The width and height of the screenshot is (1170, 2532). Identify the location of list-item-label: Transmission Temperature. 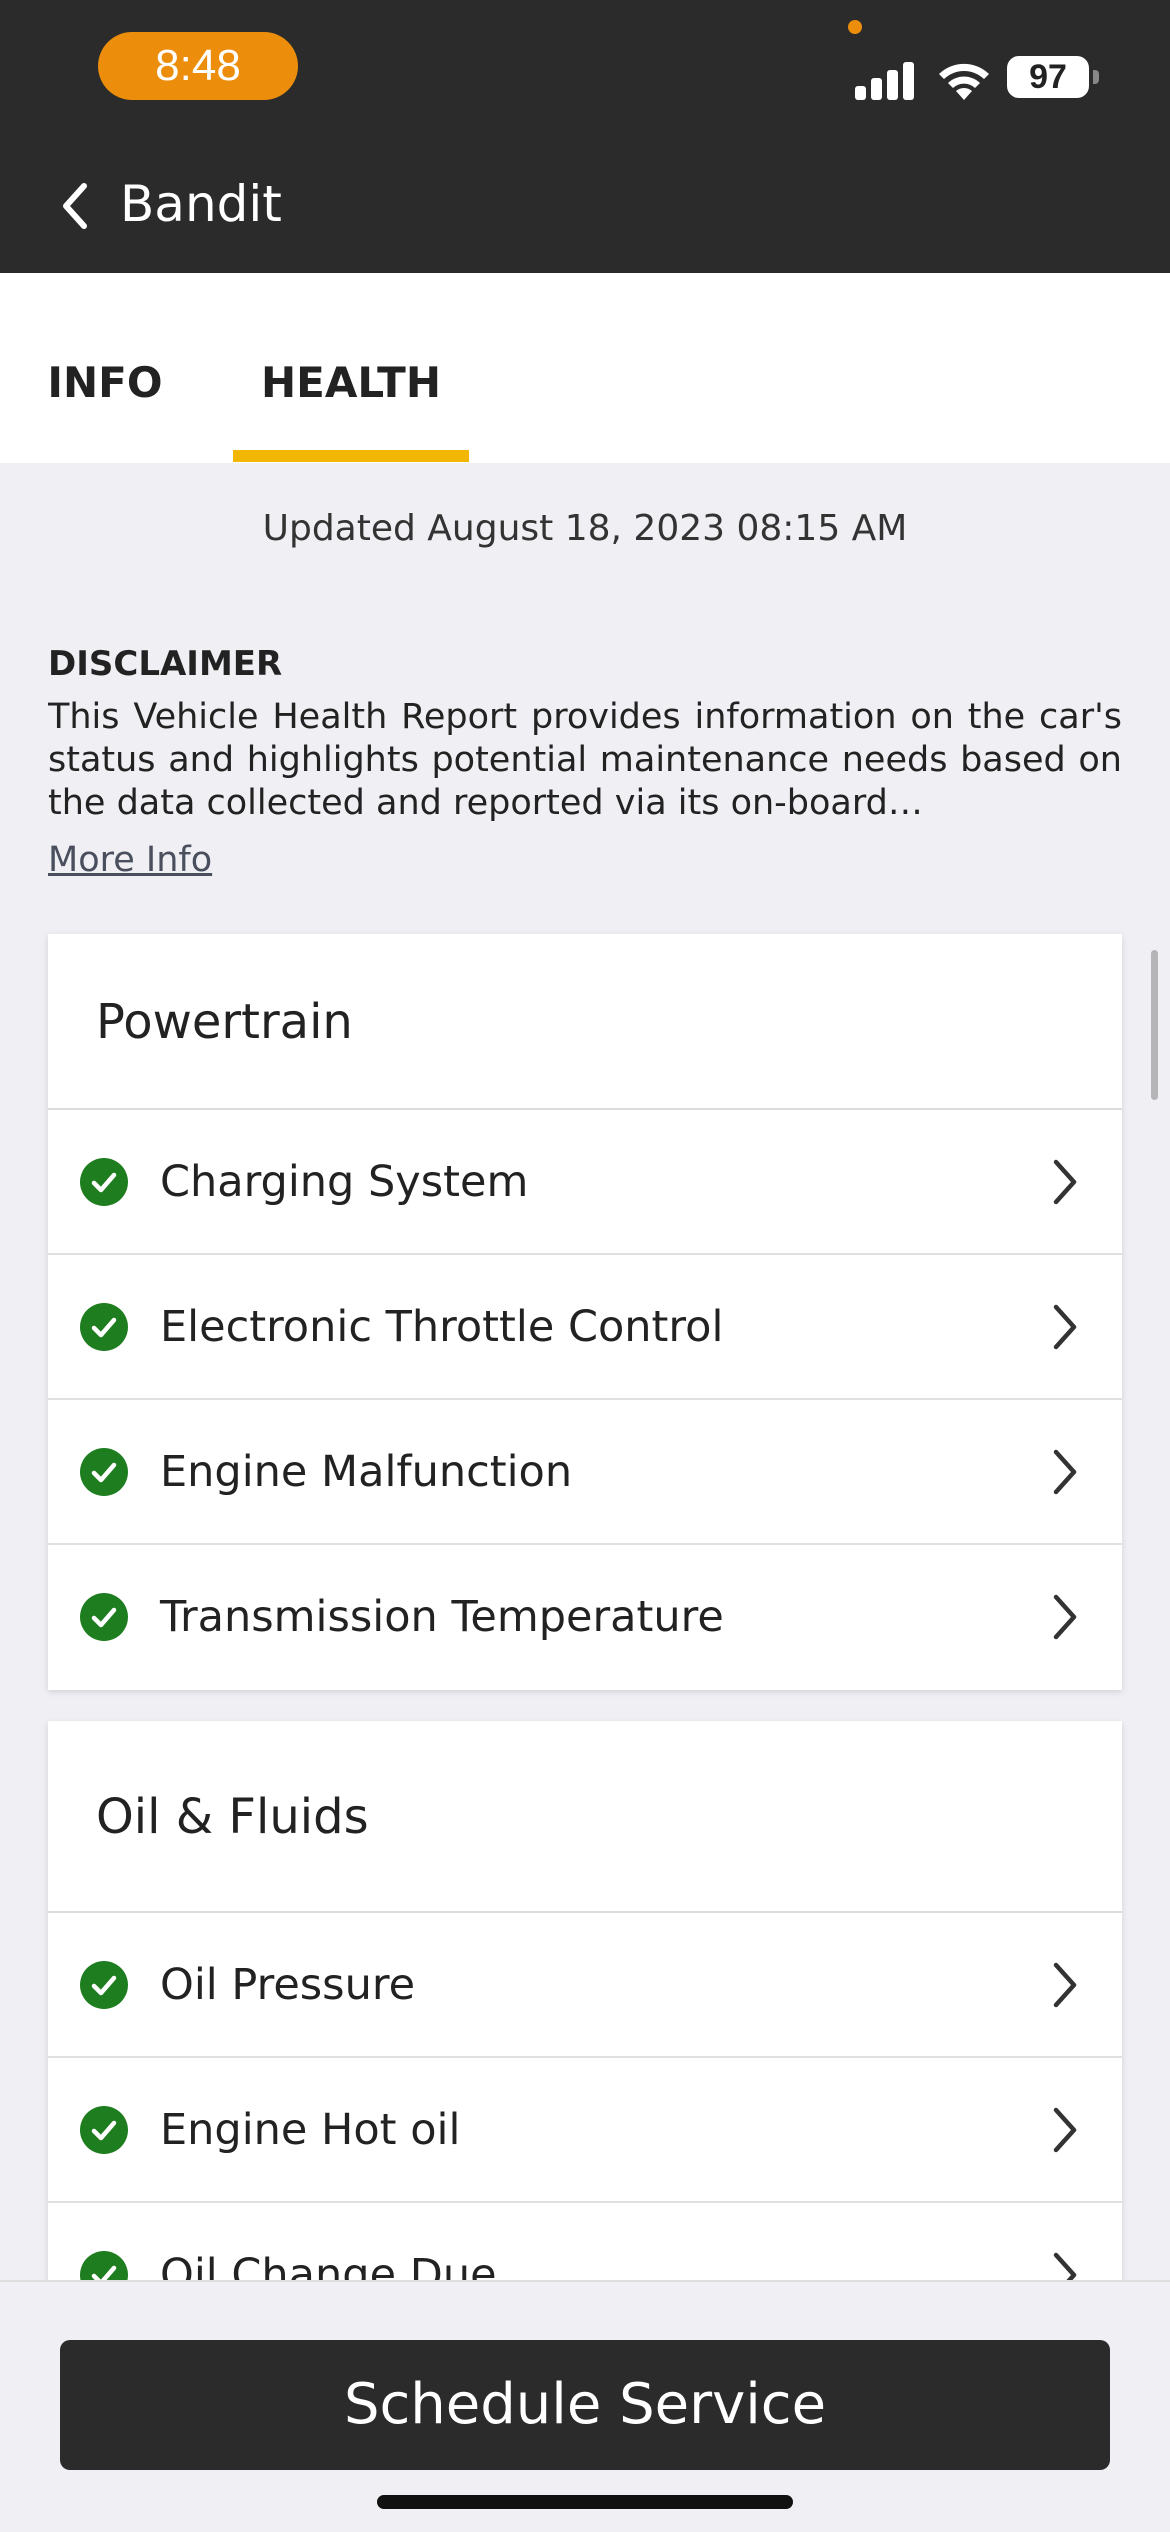
(442, 1617).